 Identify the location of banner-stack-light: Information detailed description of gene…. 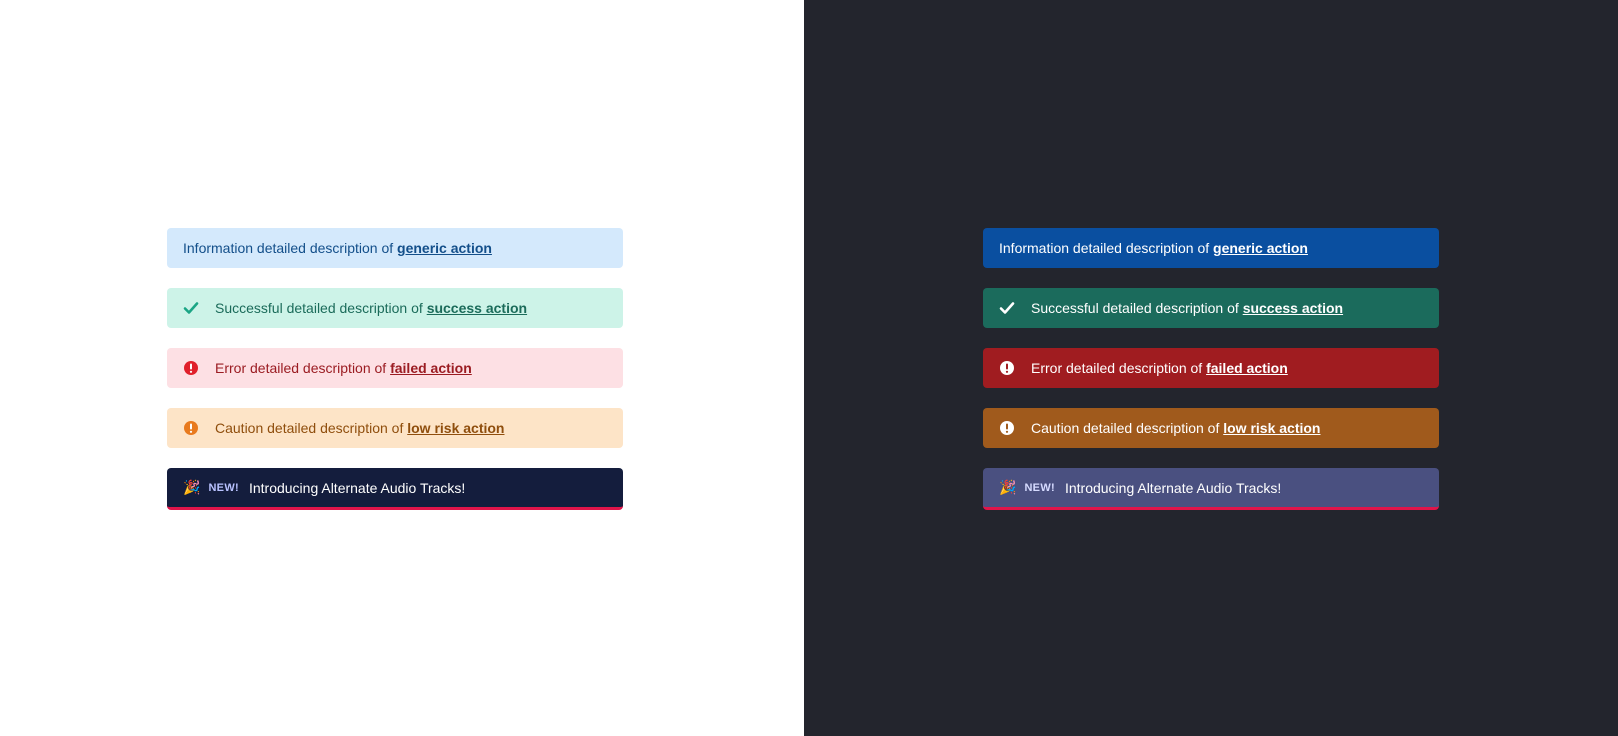
(395, 379).